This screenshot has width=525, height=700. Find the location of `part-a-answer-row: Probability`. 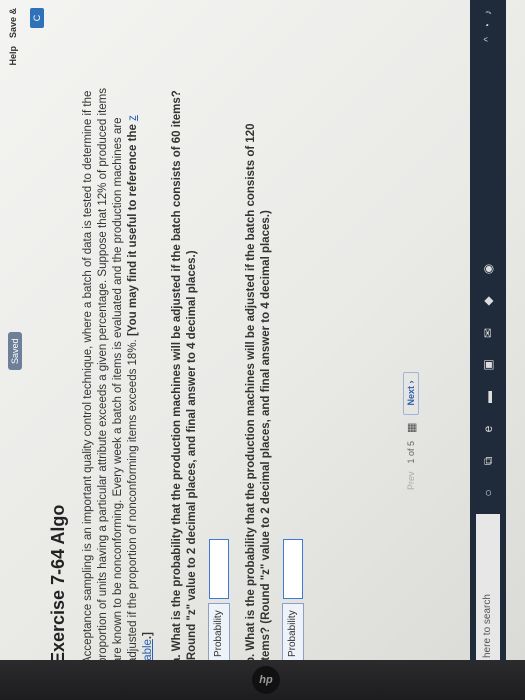

part-a-answer-row: Probability is located at coordinates (219, 374).